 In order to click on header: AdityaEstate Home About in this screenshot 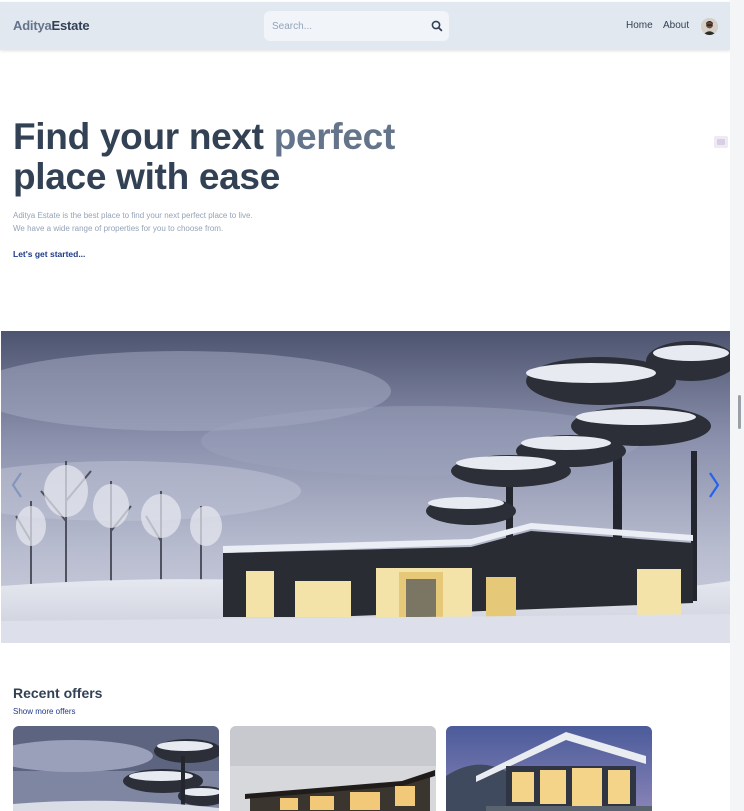, I will do `click(365, 26)`.